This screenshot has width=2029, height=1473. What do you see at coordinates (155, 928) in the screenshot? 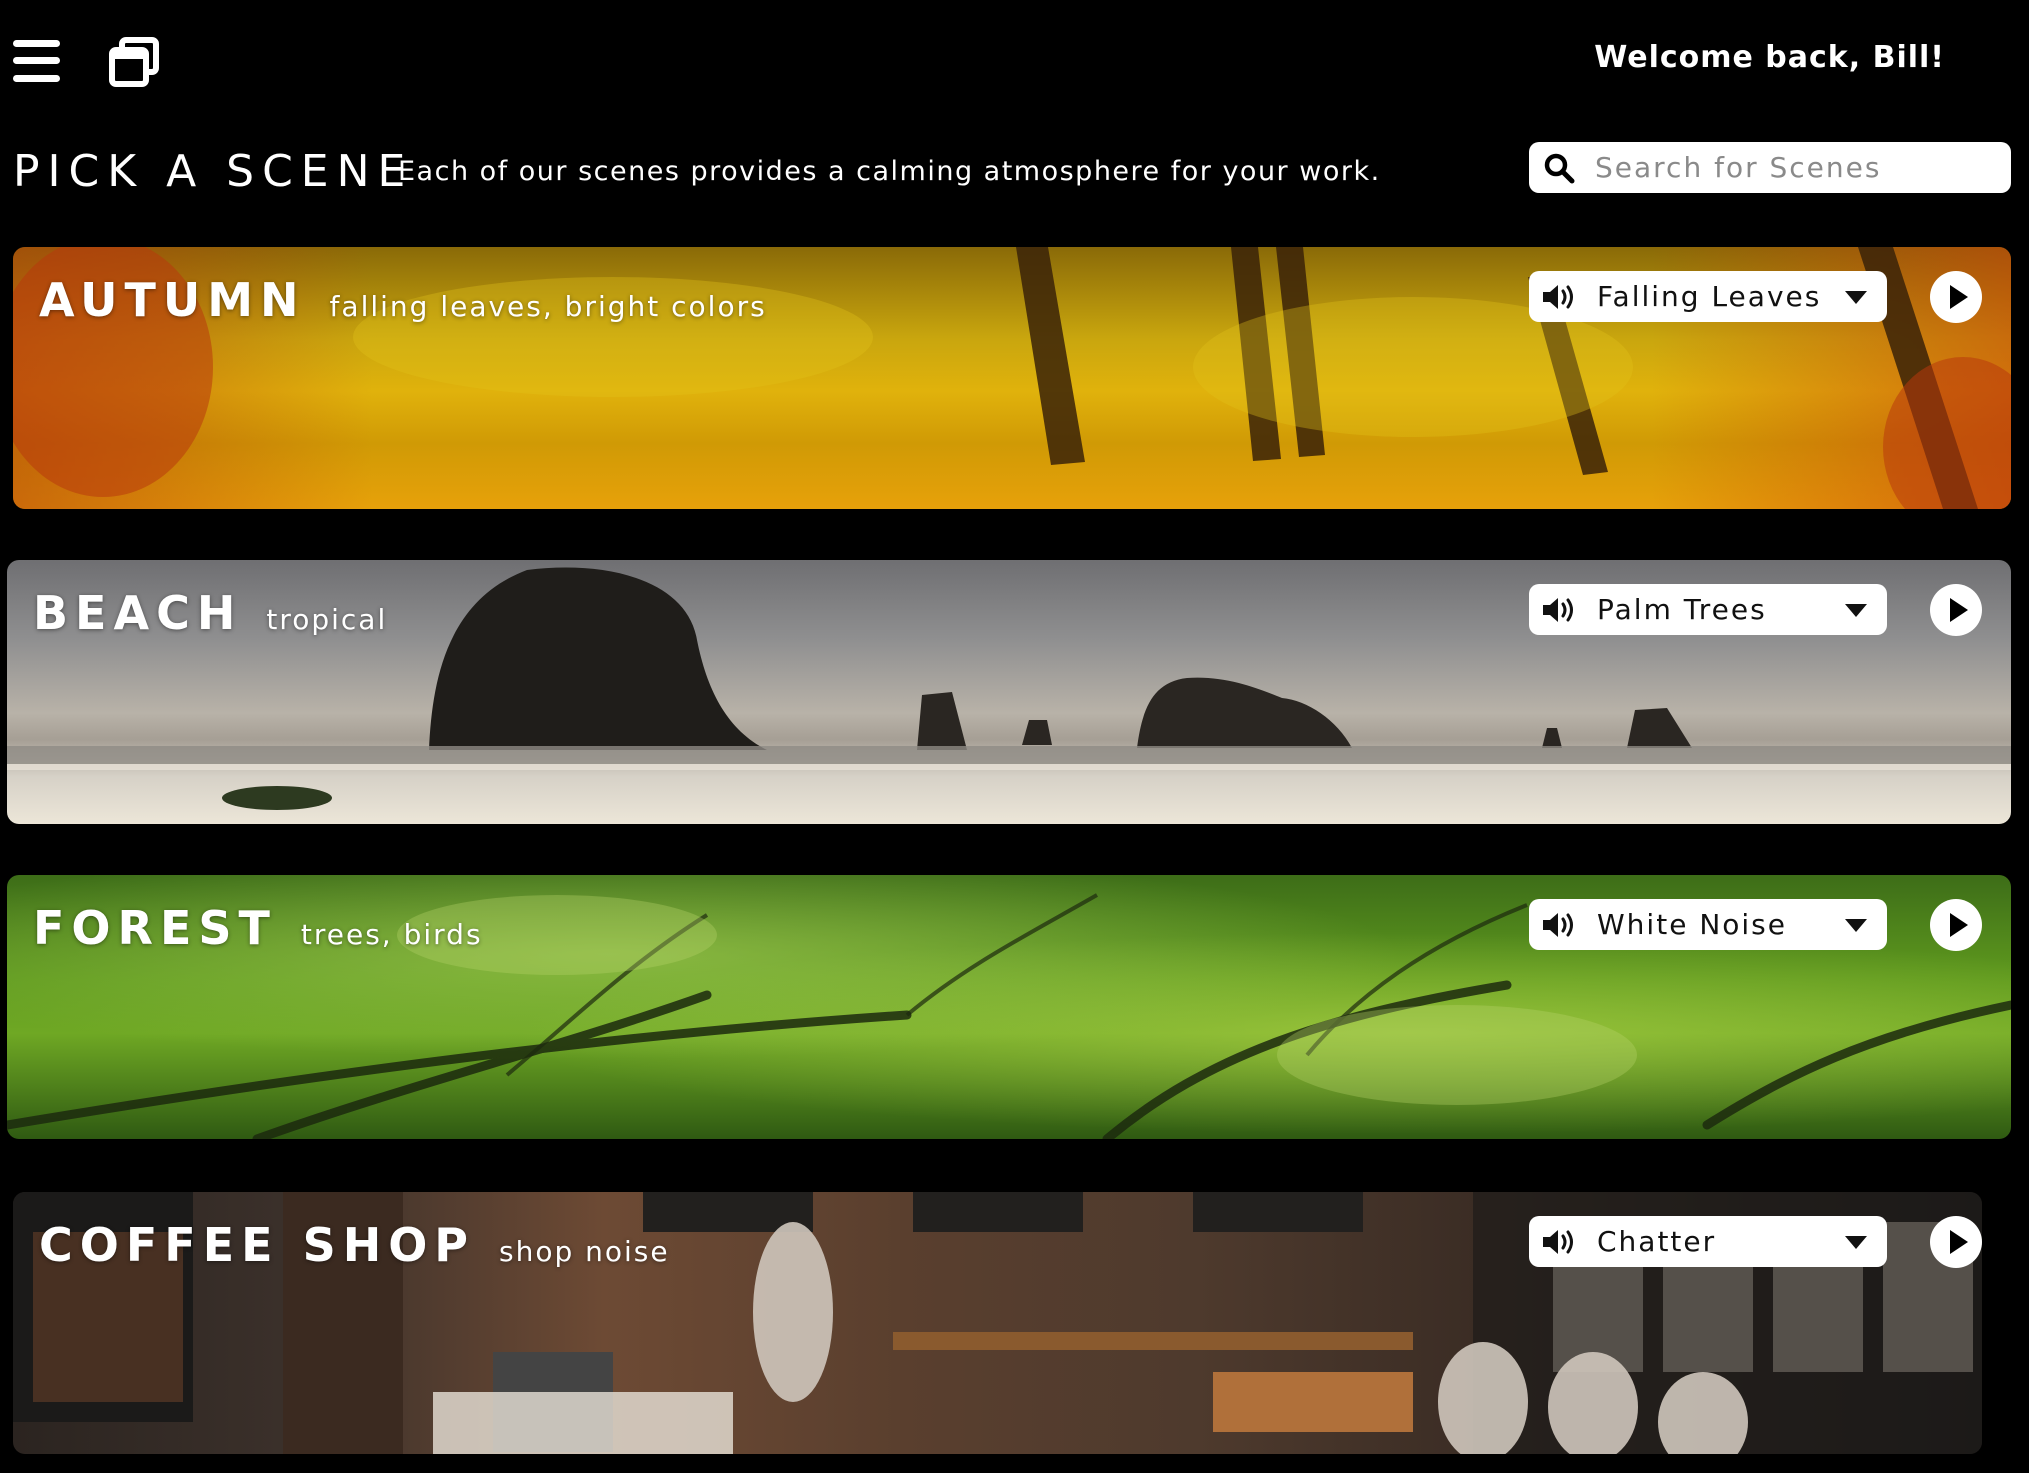
I see `scene-name: FOREST` at bounding box center [155, 928].